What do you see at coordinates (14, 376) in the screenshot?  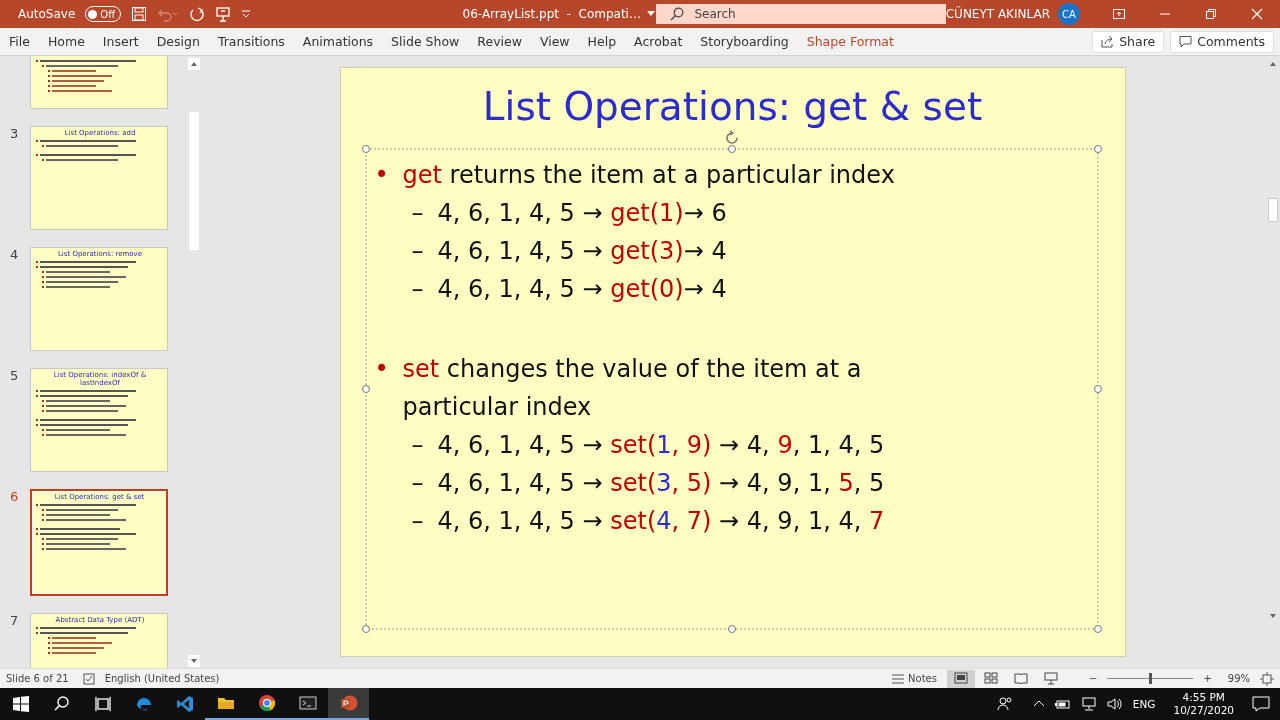 I see `slide-number: 5` at bounding box center [14, 376].